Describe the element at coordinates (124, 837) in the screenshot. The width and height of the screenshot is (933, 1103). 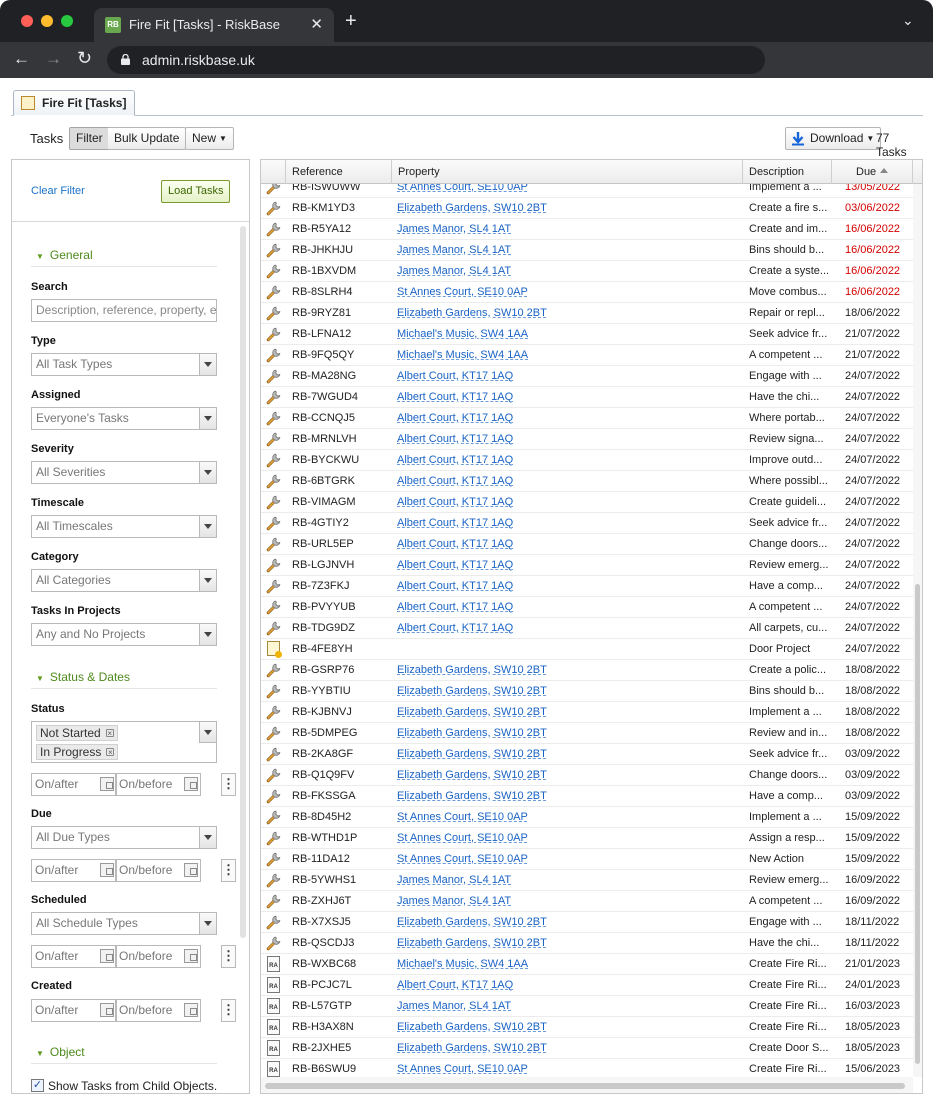
I see `due-select: All Due Types` at that location.